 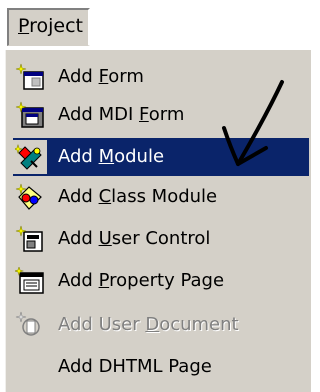 I want to click on project-menu-title-rest: roject, so click(x=56, y=26).